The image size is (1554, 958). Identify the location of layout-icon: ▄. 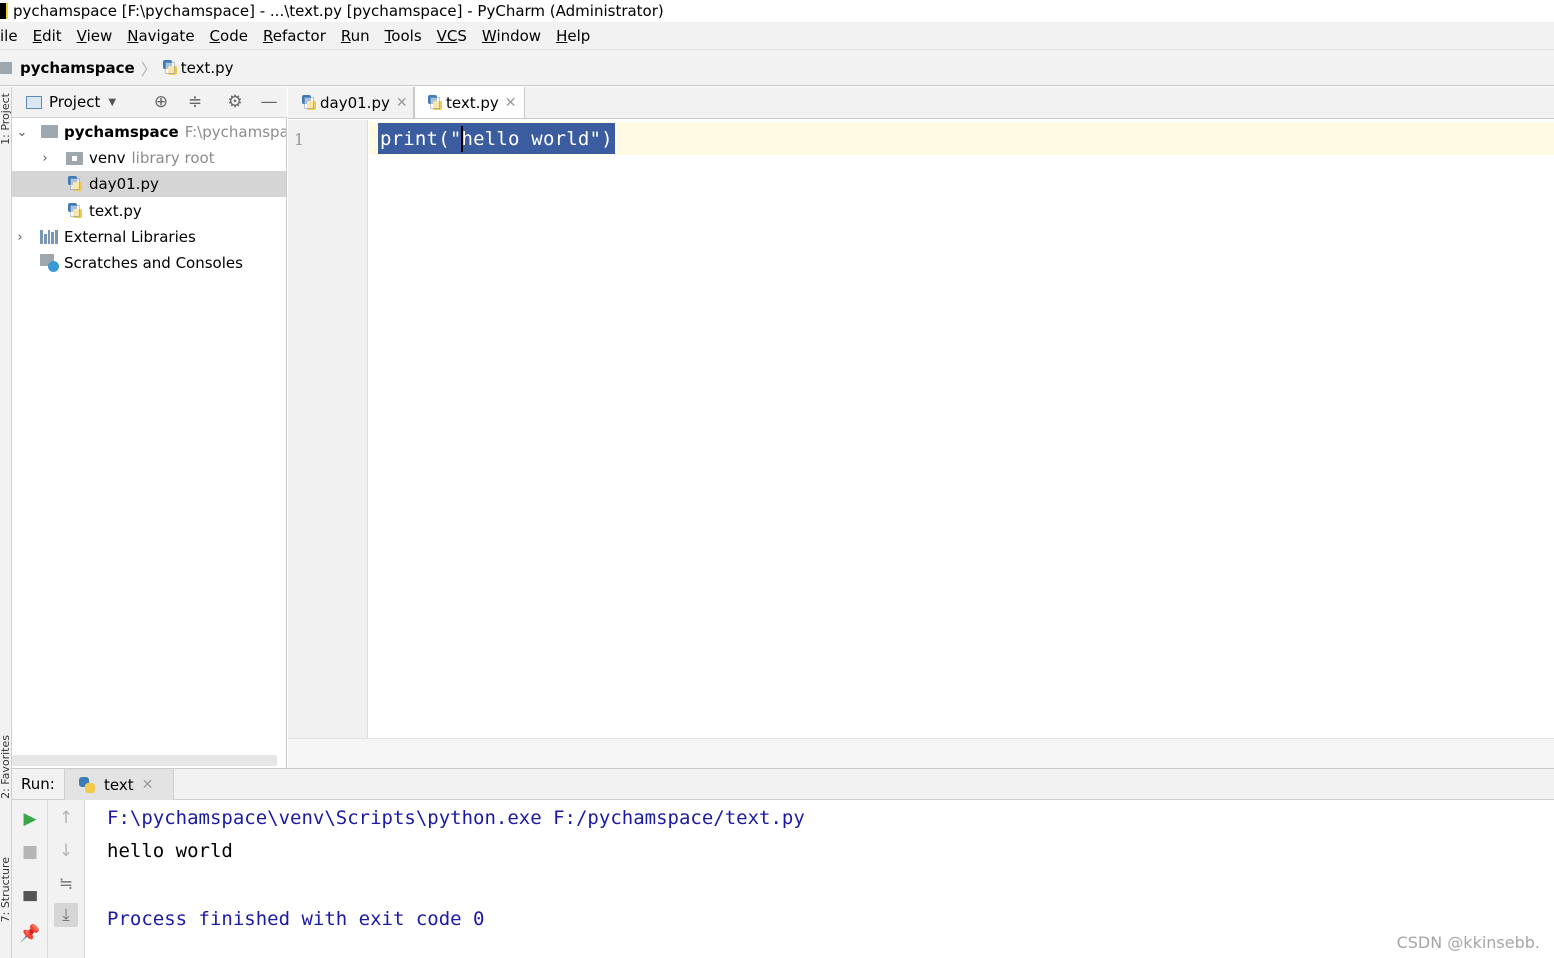
(30, 892).